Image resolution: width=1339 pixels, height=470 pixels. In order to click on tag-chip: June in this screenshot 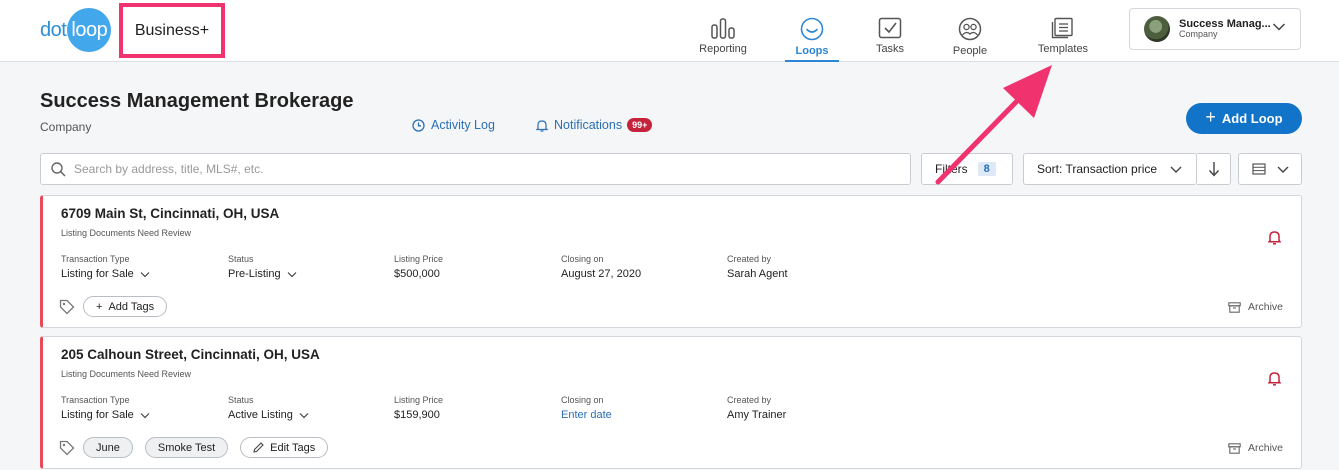, I will do `click(108, 447)`.